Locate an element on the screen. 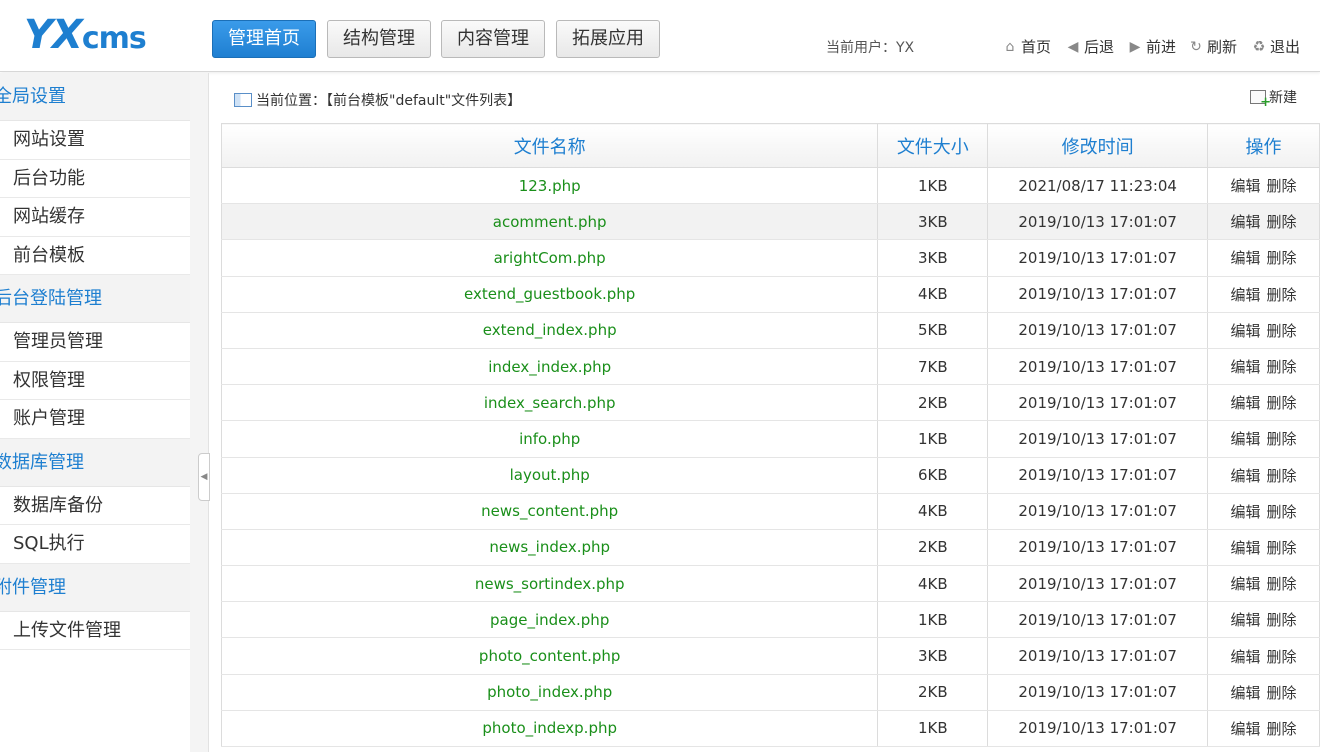 This screenshot has height=752, width=1320. file-name-link: info.php is located at coordinates (549, 439).